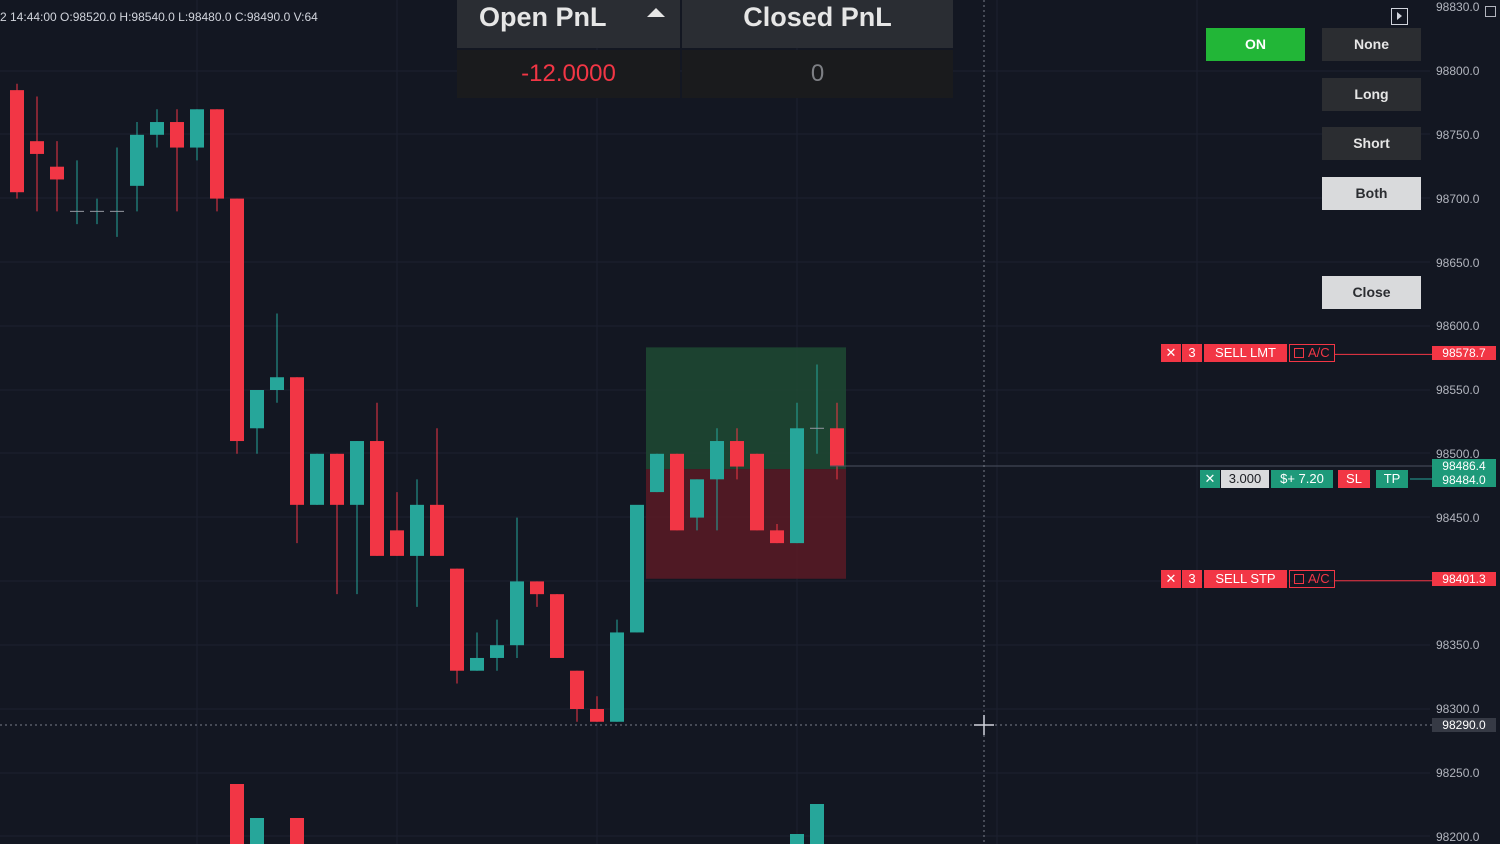  Describe the element at coordinates (1399, 16) in the screenshot. I see `collapse-panel-icon` at that location.